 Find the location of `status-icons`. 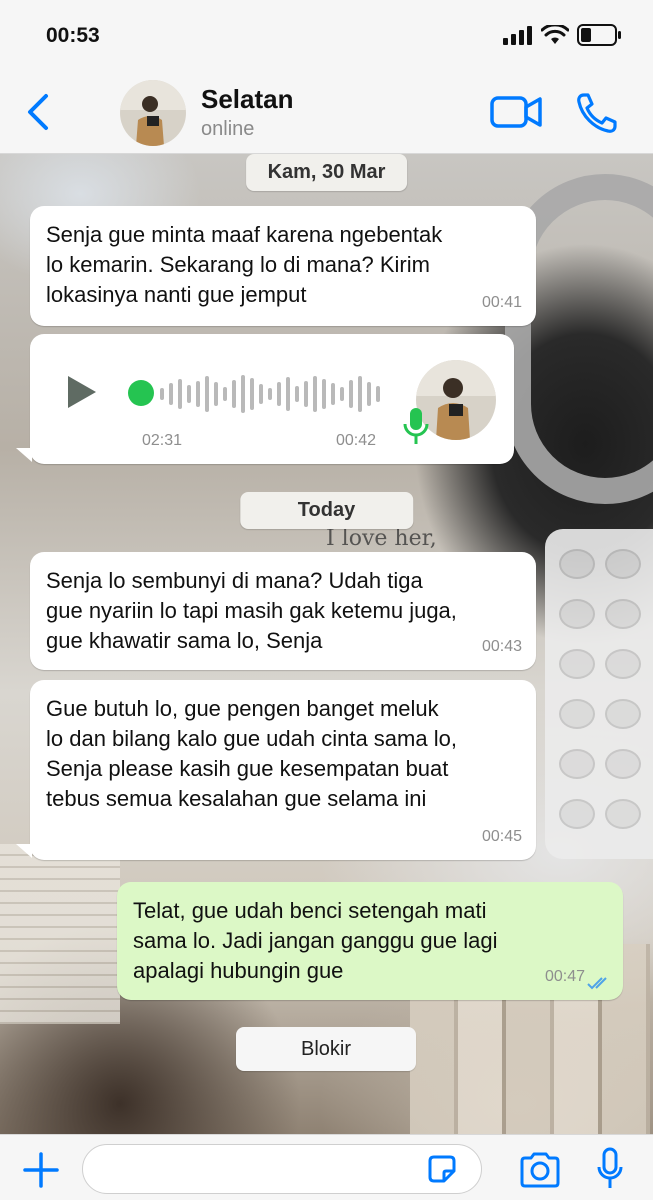

status-icons is located at coordinates (563, 35).